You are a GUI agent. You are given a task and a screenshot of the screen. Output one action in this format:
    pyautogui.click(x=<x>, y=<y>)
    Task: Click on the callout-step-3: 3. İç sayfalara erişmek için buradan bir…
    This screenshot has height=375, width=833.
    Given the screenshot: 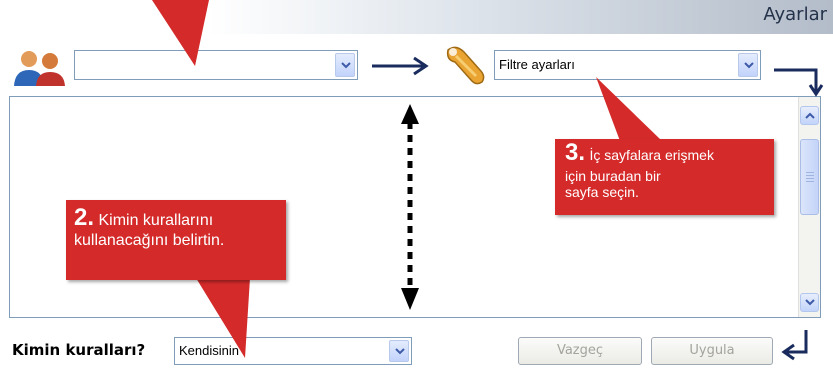 What is the action you would take?
    pyautogui.click(x=664, y=177)
    